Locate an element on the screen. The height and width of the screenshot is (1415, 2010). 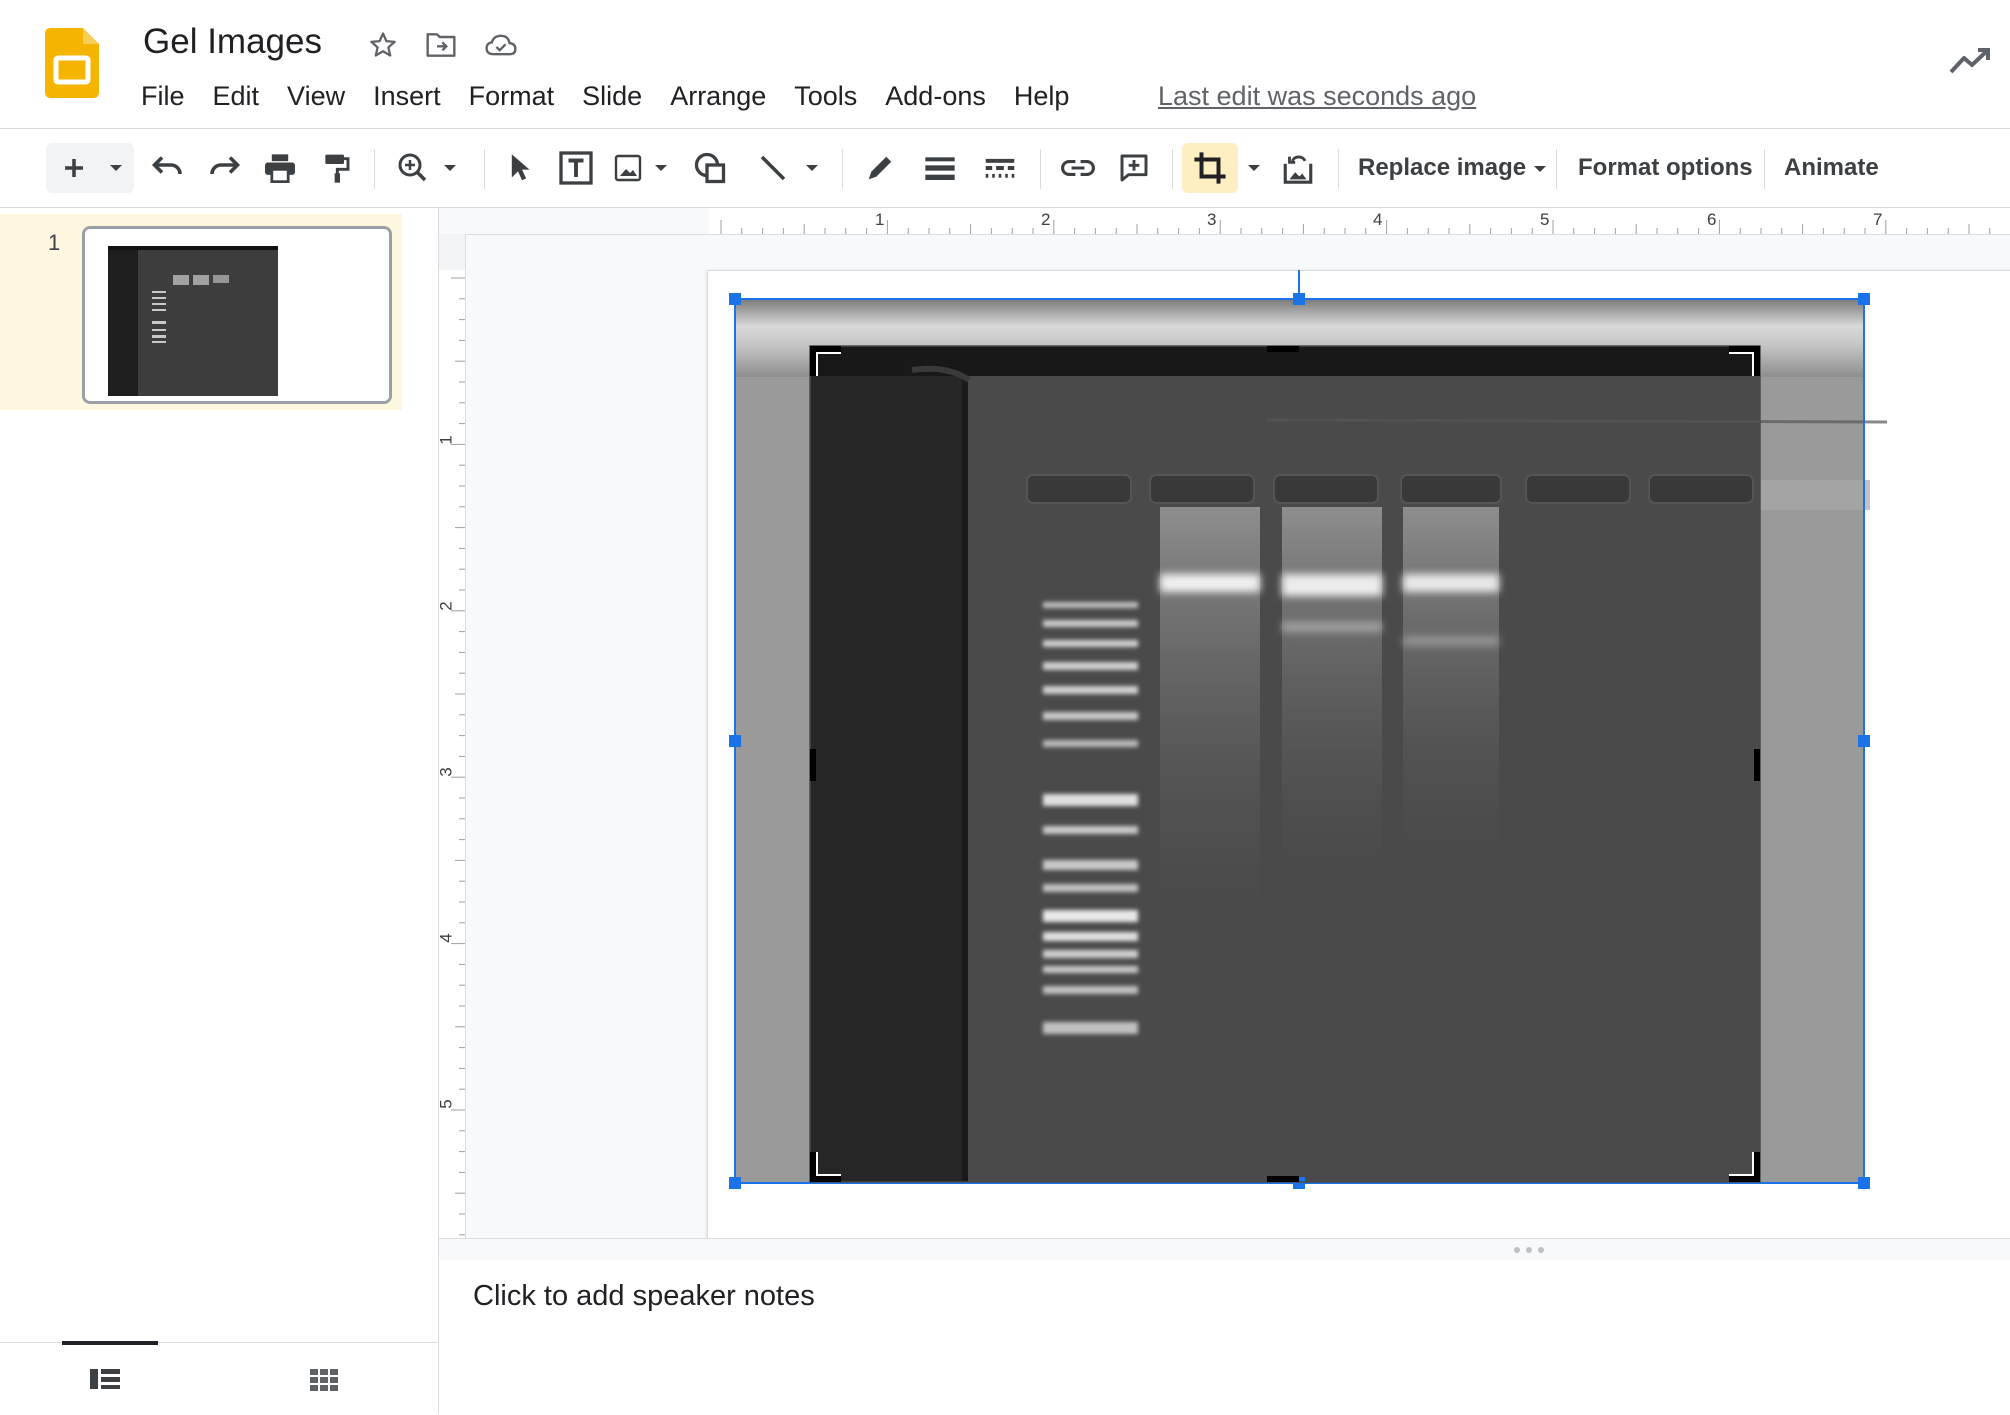
filmstrip-view-icon is located at coordinates (105, 1379).